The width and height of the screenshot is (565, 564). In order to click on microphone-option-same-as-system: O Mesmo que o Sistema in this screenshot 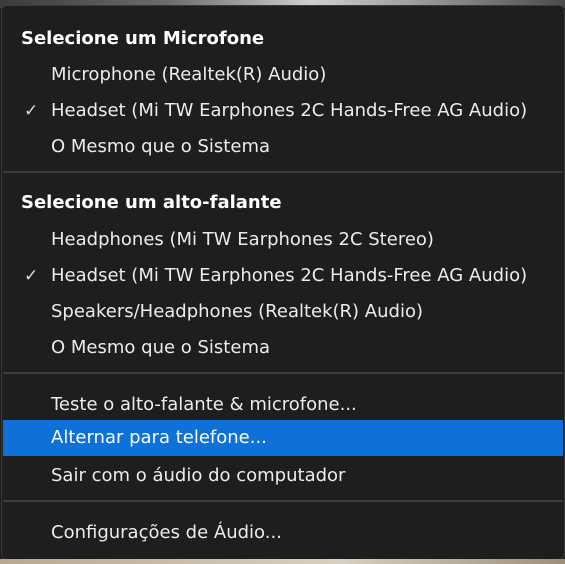, I will do `click(283, 147)`.